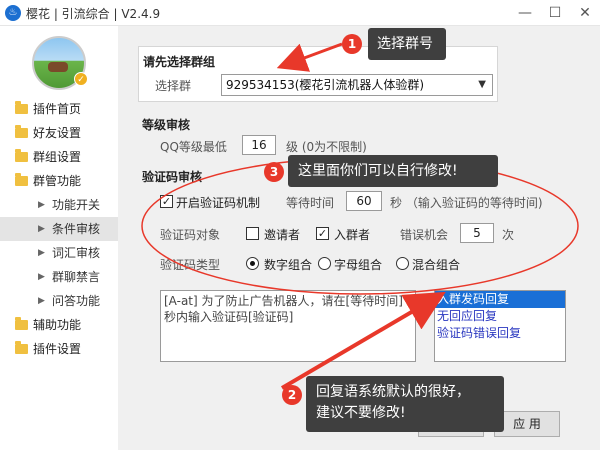 The image size is (600, 450). I want to click on sidebar-item-friend-settings: 好友设置, so click(59, 133).